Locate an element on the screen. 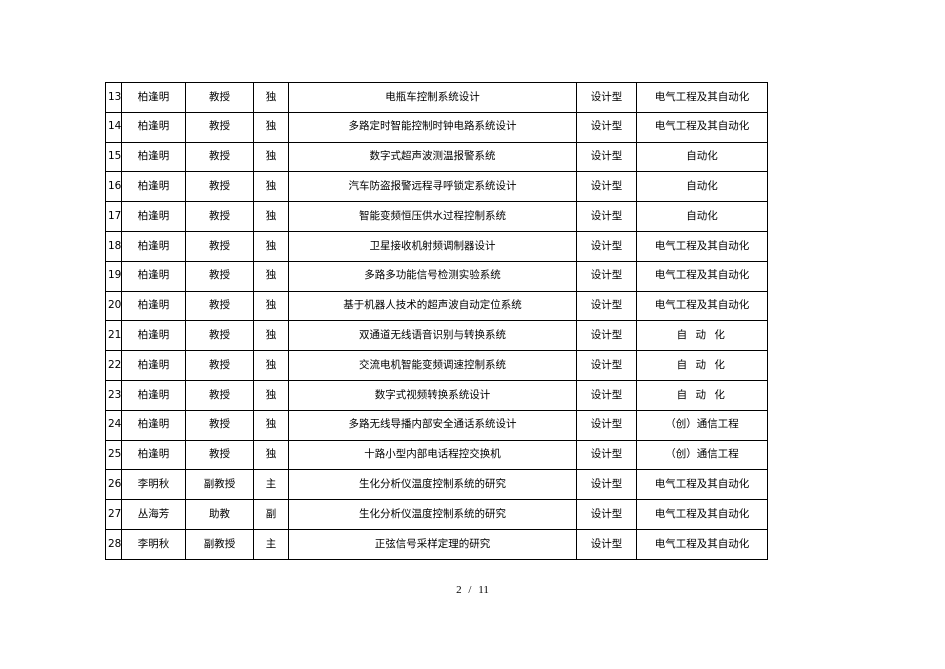  cell-serial-number: 17 is located at coordinates (113, 216).